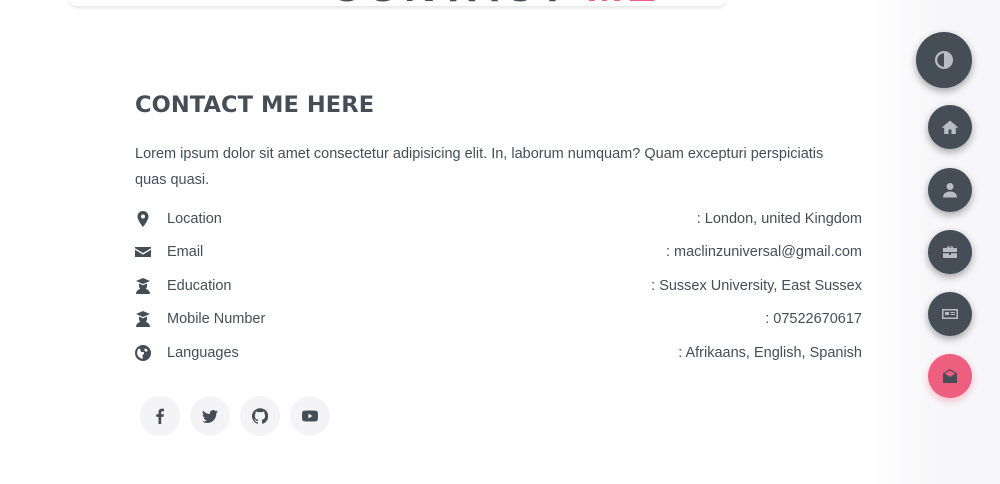 The width and height of the screenshot is (1000, 484). I want to click on info-value: : London, united Kingdom, so click(779, 219).